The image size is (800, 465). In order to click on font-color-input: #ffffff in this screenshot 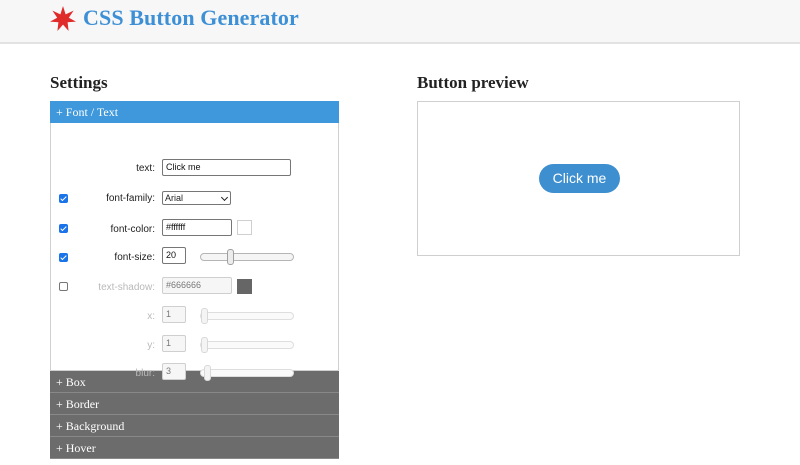, I will do `click(197, 227)`.